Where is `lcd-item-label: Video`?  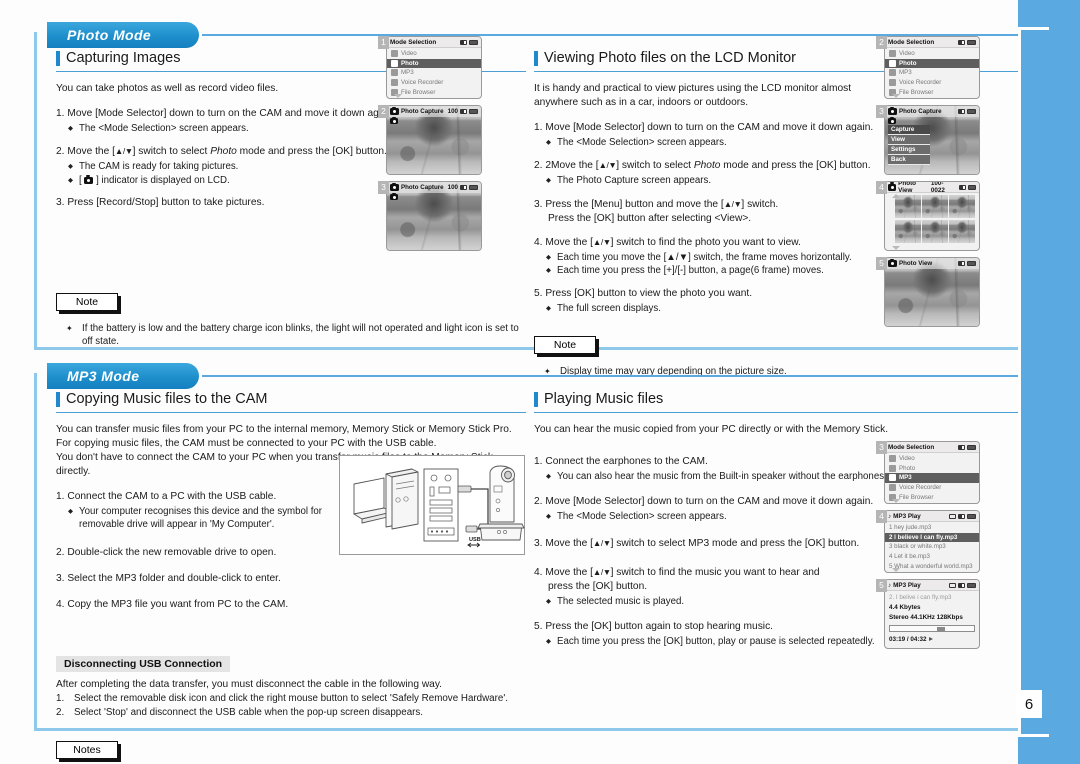
lcd-item-label: Video is located at coordinates (409, 54).